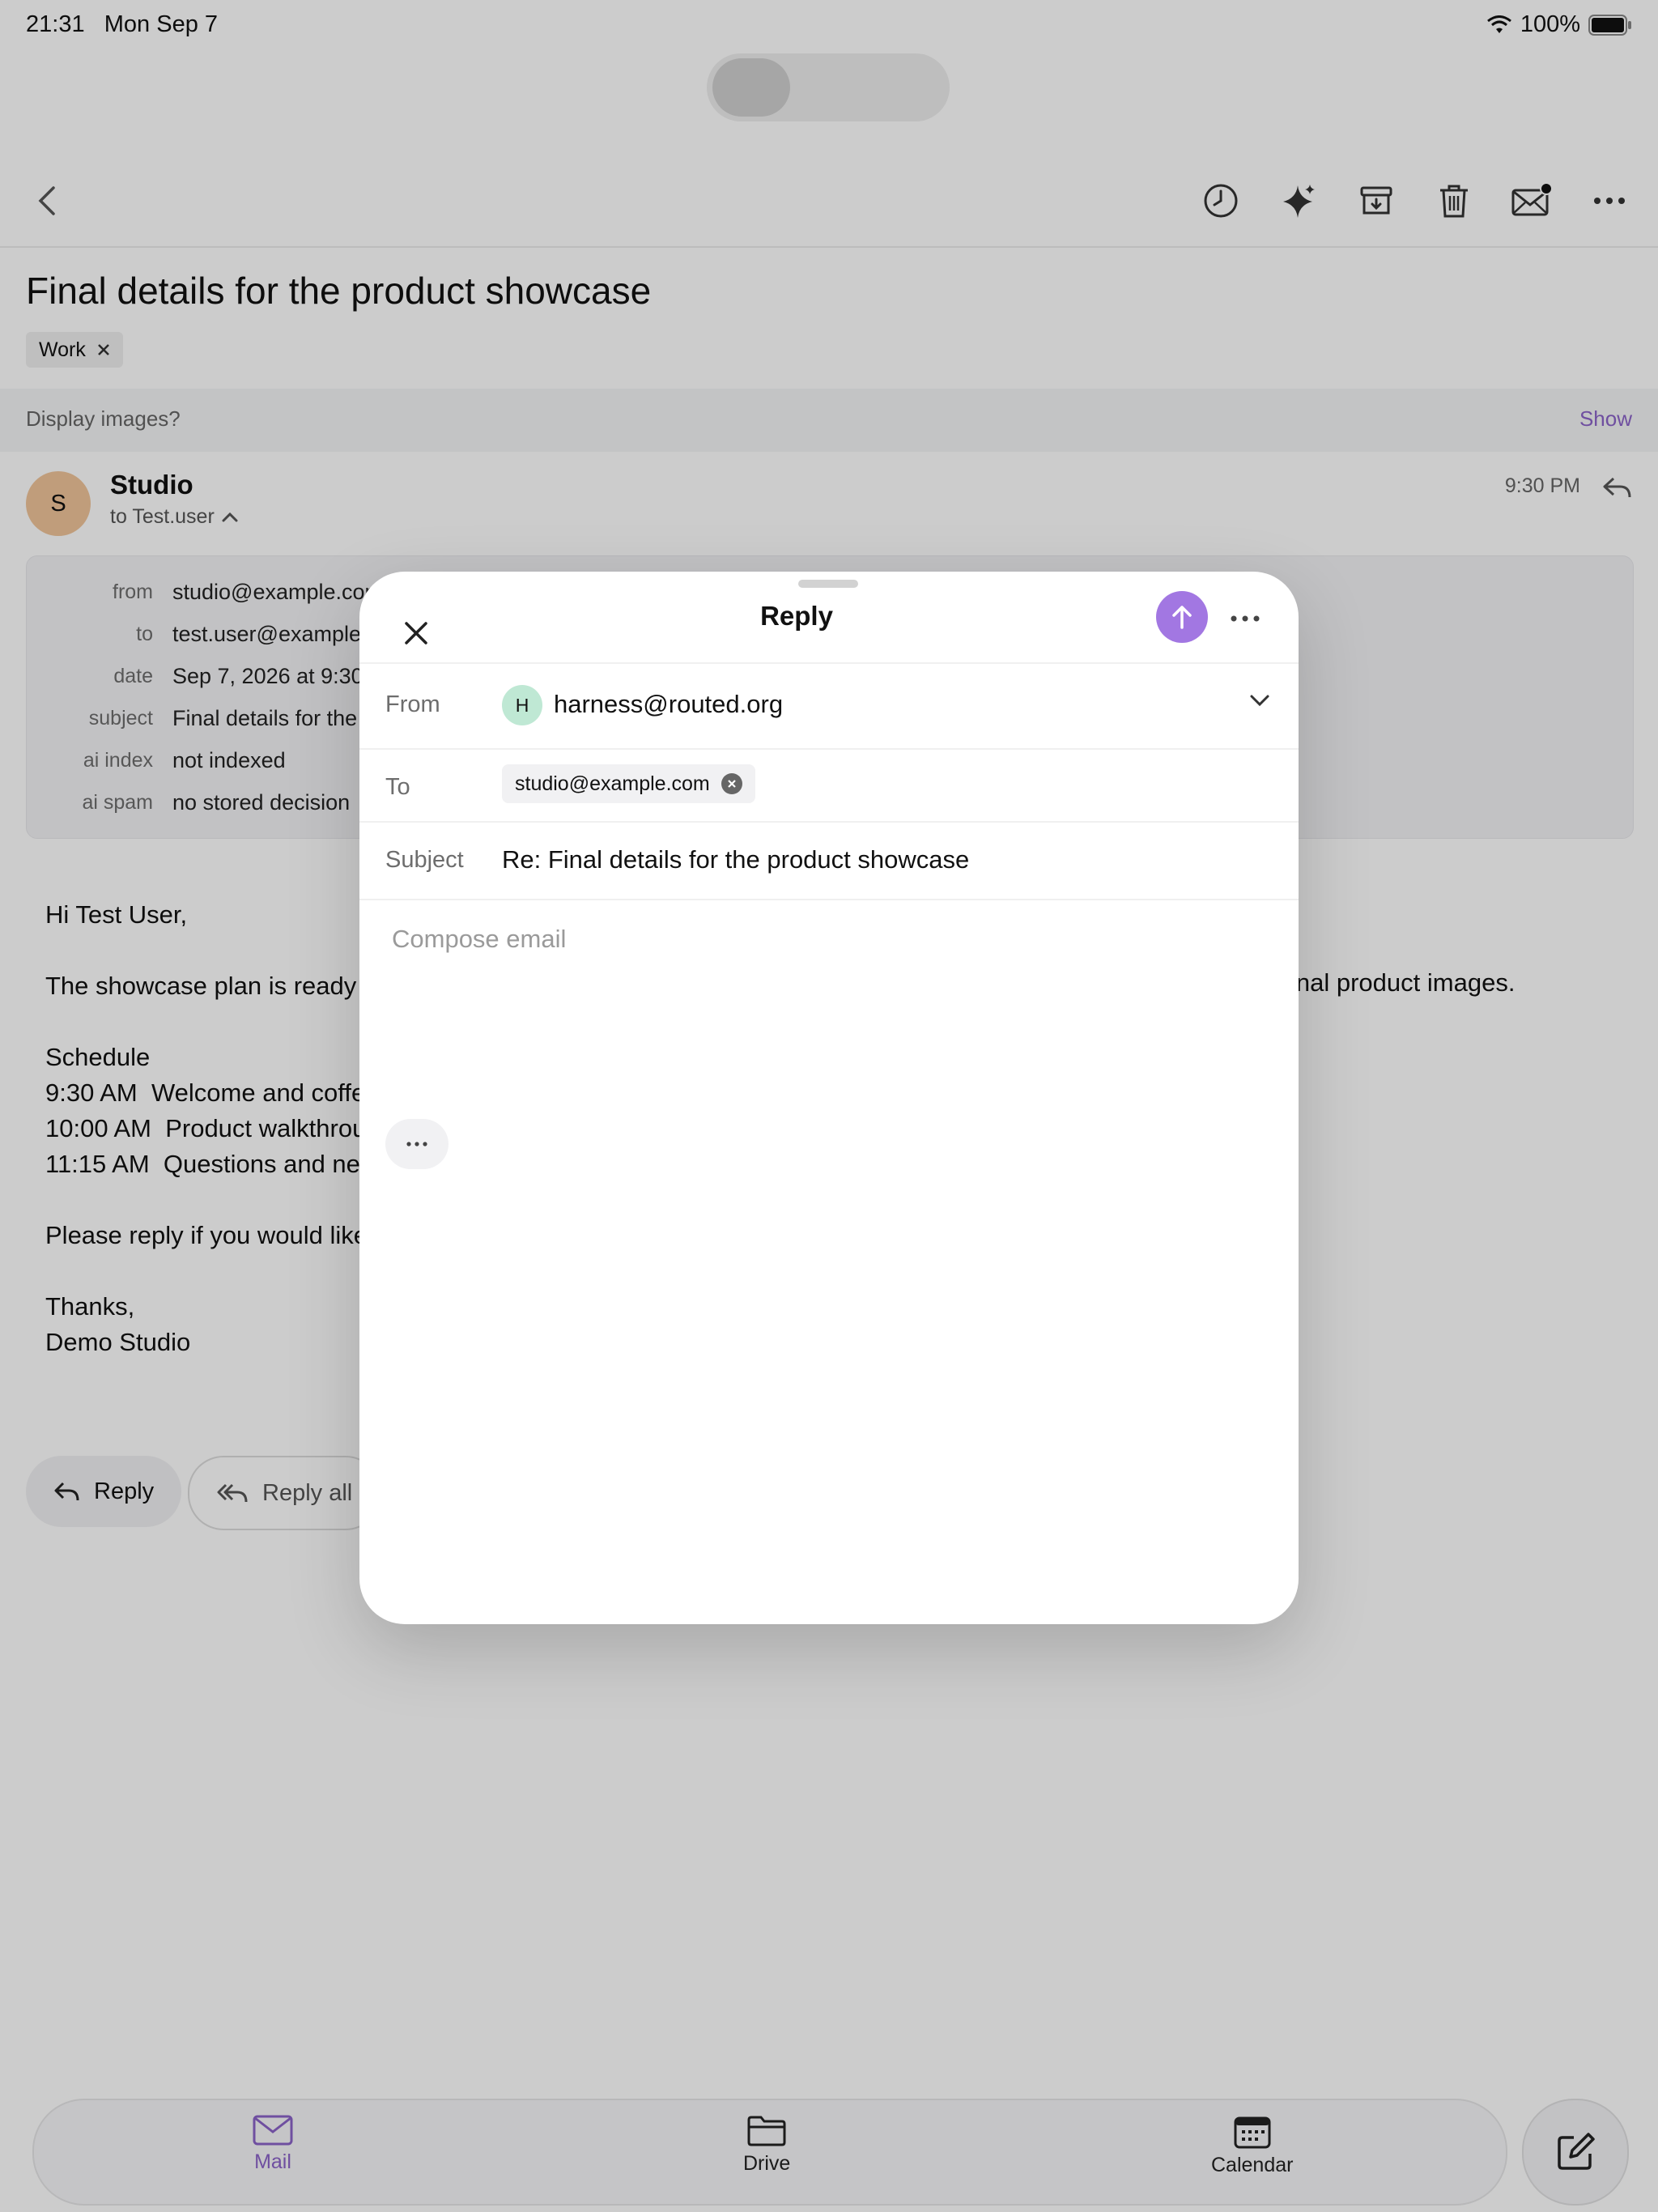 The height and width of the screenshot is (2212, 1658). I want to click on reply-more-button, so click(1245, 619).